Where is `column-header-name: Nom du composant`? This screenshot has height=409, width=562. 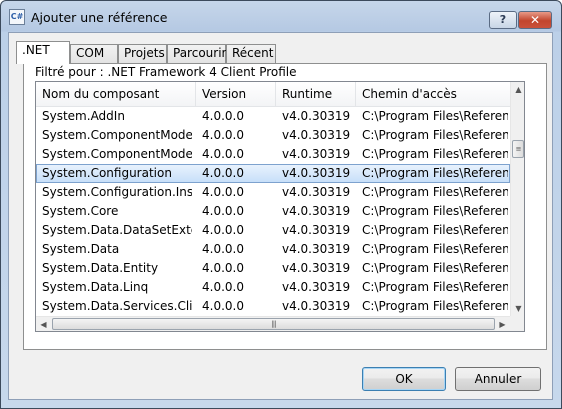
column-header-name: Nom du composant is located at coordinates (116, 94).